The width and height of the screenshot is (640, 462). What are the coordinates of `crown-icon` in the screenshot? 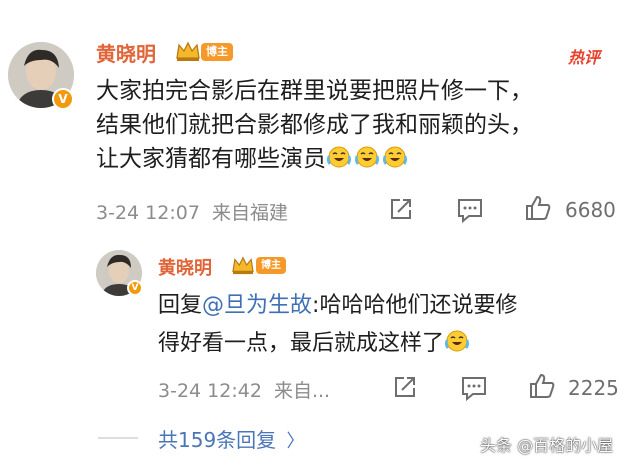 It's located at (188, 53).